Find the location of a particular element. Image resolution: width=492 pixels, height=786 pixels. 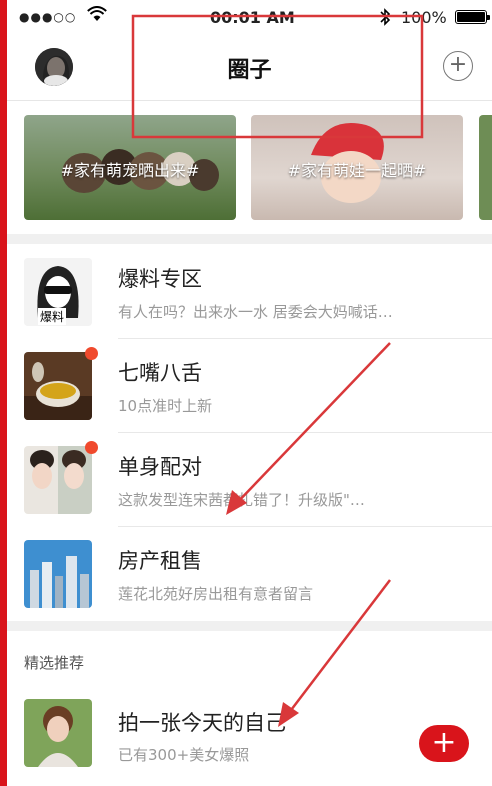

page-title: 圈子 is located at coordinates (249, 70).